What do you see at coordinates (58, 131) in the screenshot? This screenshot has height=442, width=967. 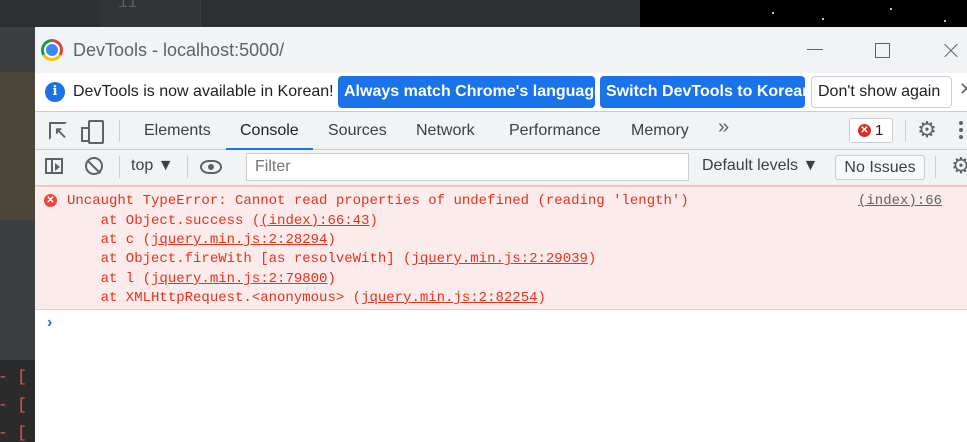 I see `inspect-element-icon` at bounding box center [58, 131].